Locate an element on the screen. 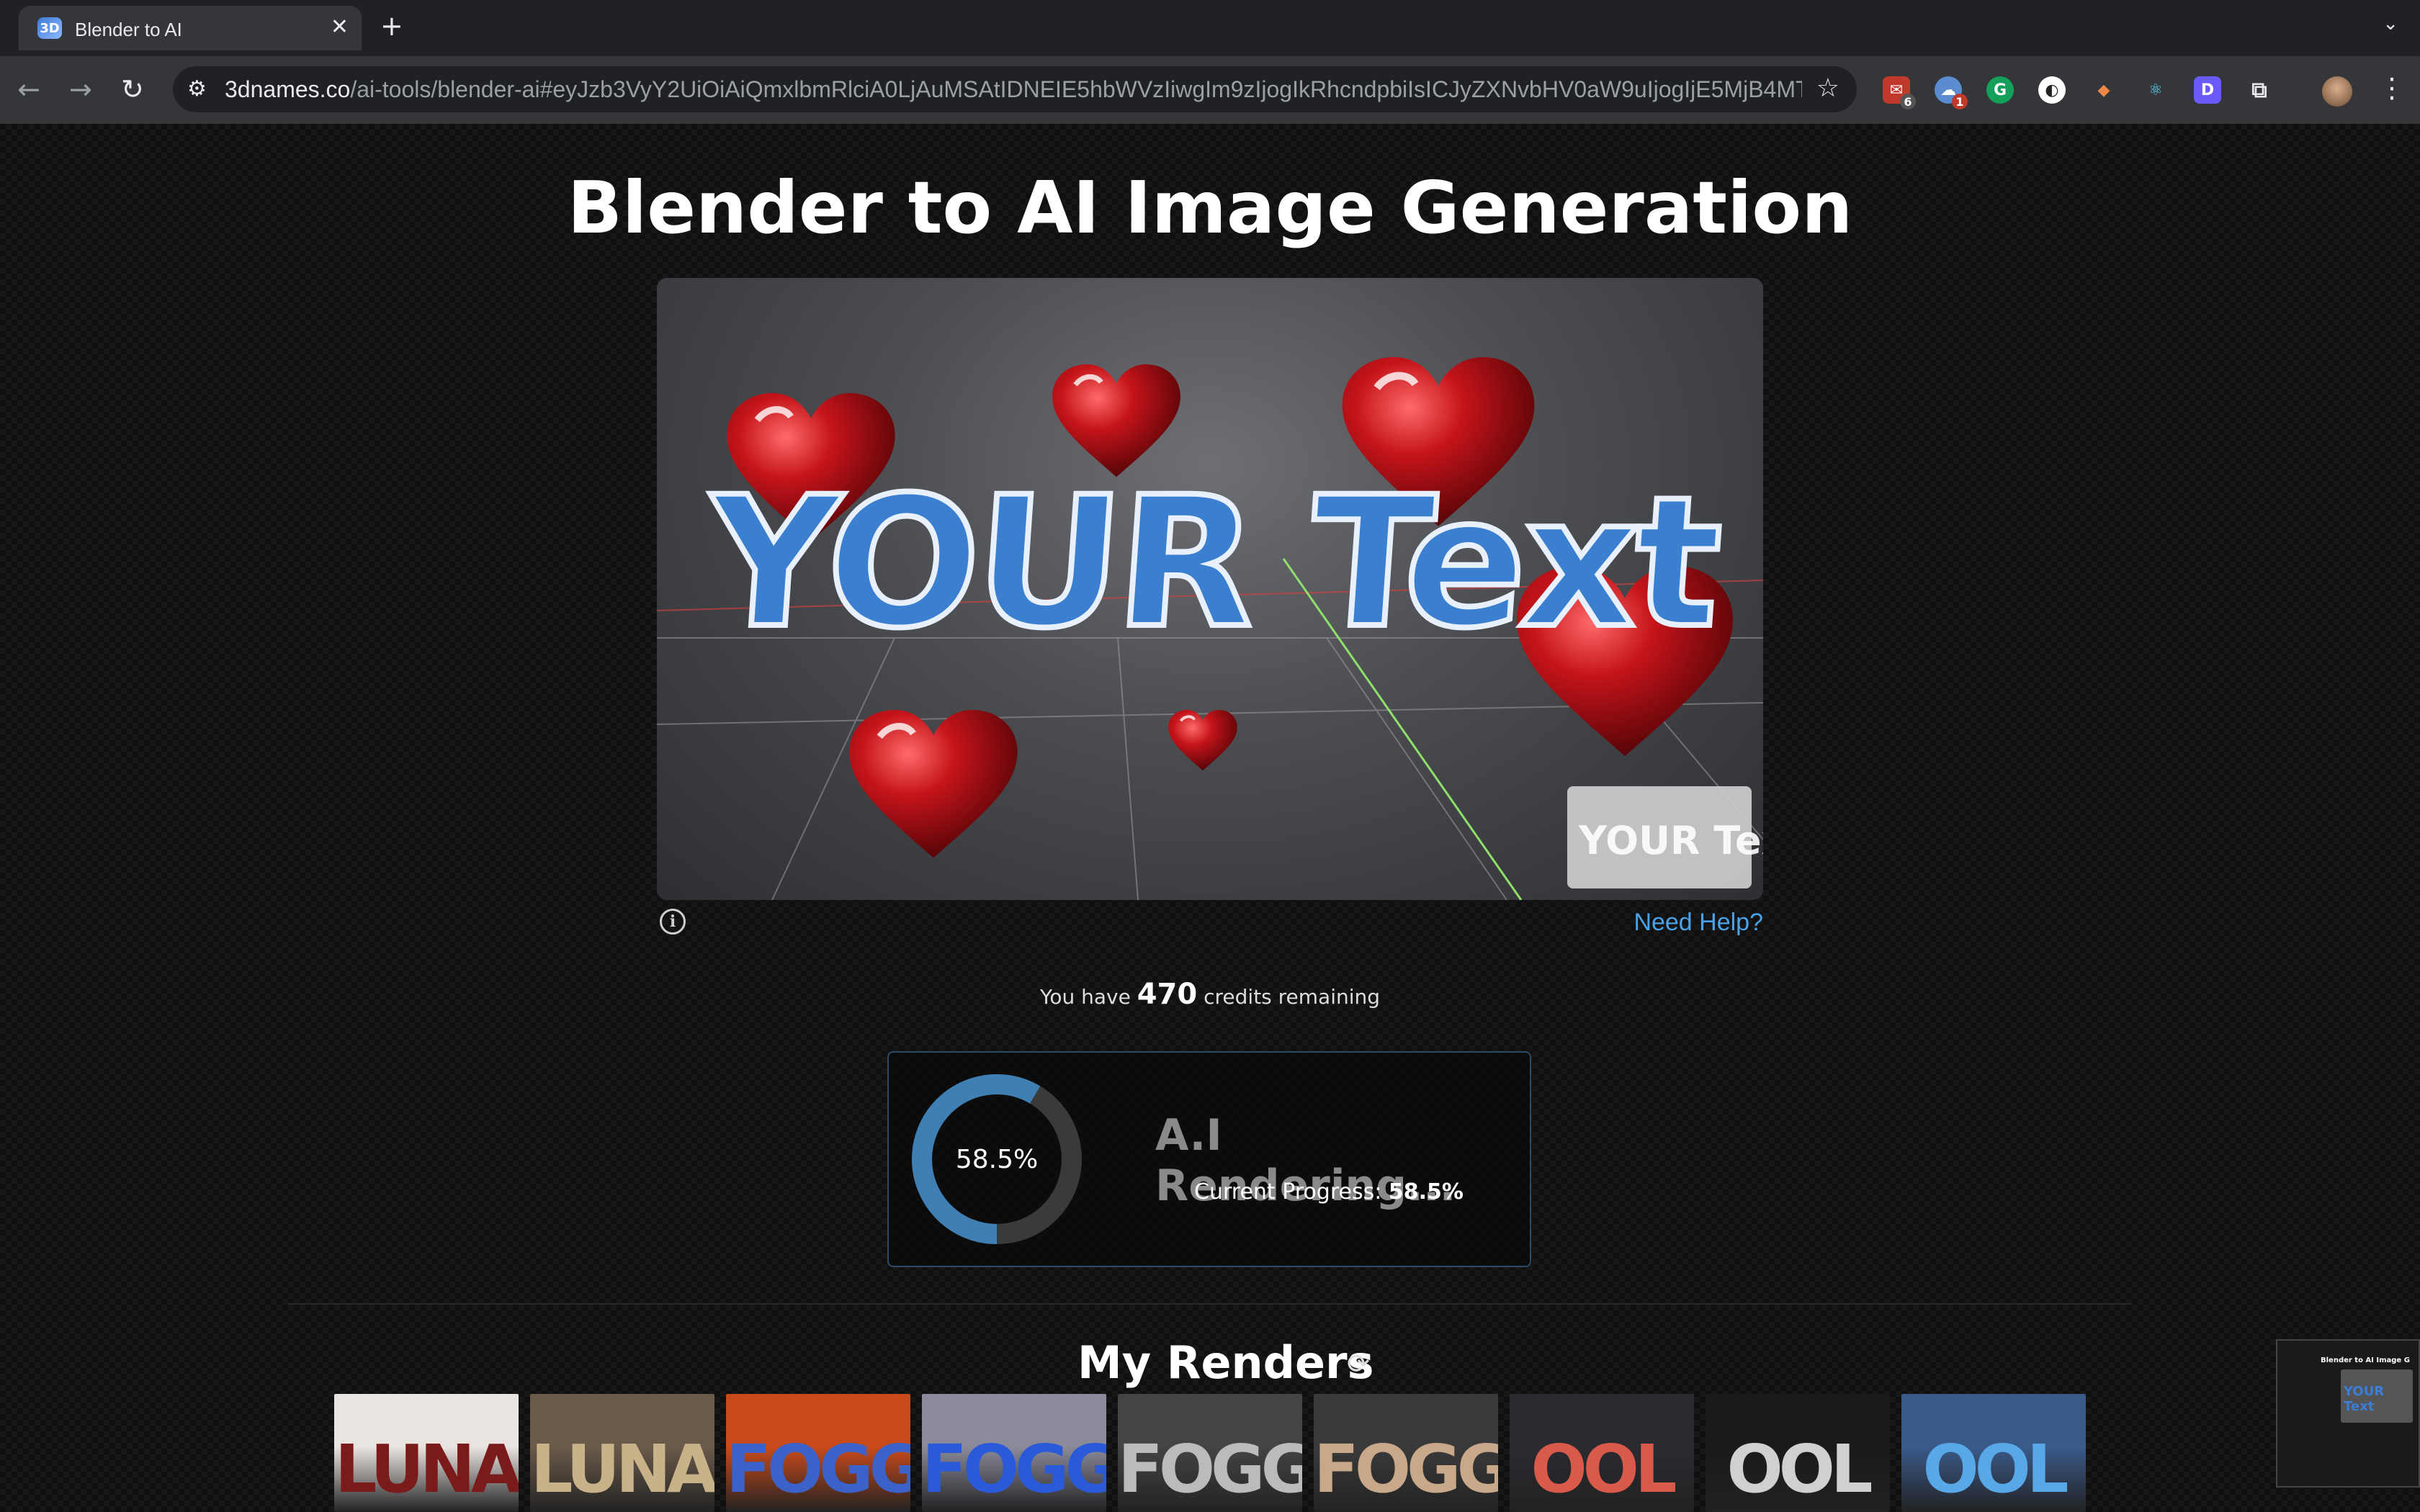 The image size is (2420, 1512). preview-3d-text: YOUR Text is located at coordinates (1211, 562).